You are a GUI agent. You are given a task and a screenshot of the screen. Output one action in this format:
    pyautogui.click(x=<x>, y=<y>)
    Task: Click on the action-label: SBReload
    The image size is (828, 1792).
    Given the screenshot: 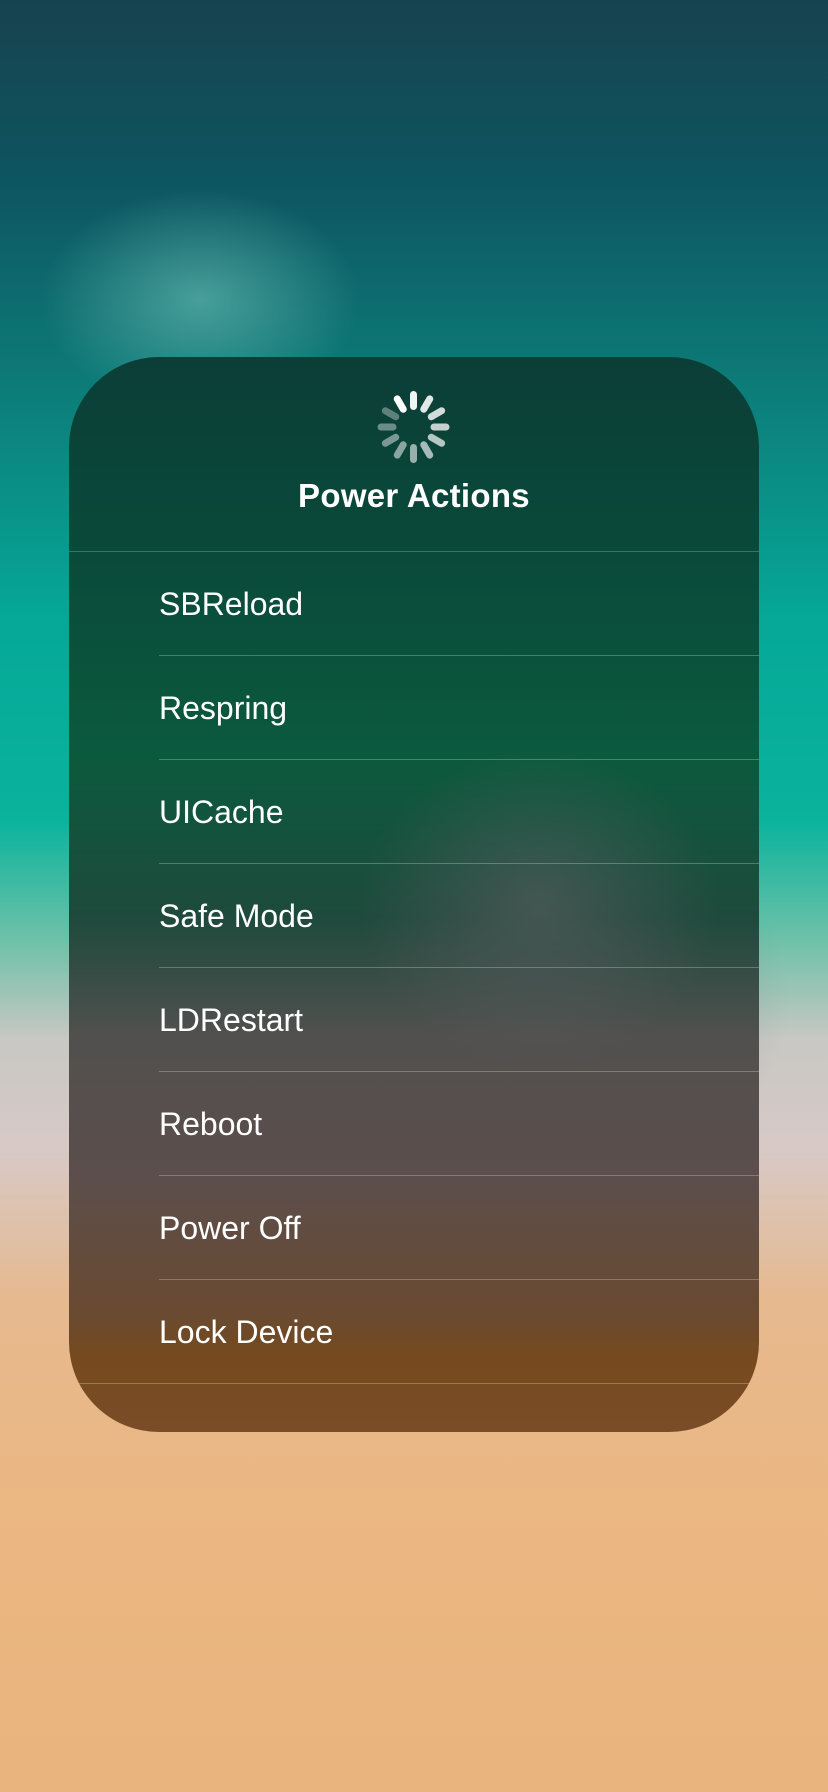 What is the action you would take?
    pyautogui.click(x=231, y=604)
    